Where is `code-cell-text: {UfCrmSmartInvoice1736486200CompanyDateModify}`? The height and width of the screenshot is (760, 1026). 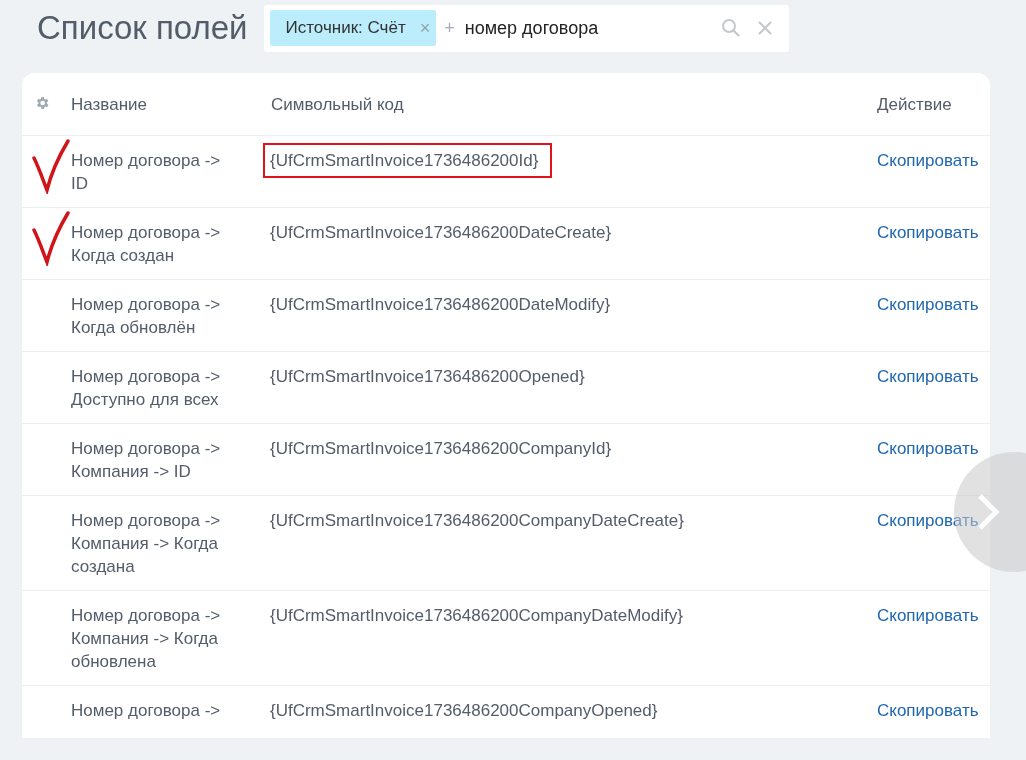
code-cell-text: {UfCrmSmartInvoice1736486200CompanyDateModify} is located at coordinates (476, 616).